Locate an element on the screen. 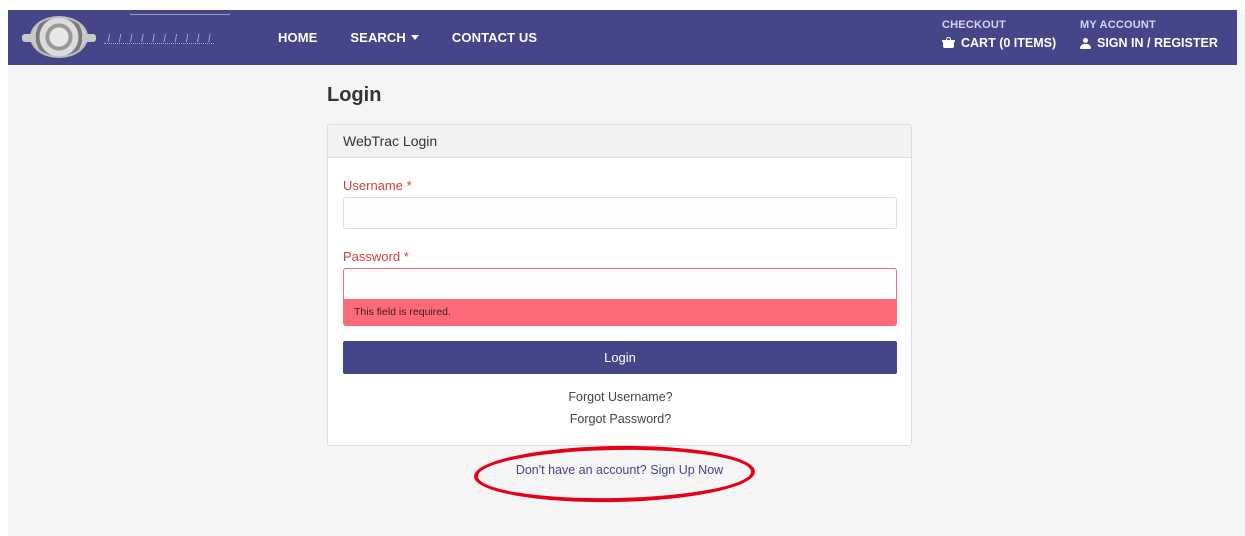  password-label: Password * is located at coordinates (376, 256).